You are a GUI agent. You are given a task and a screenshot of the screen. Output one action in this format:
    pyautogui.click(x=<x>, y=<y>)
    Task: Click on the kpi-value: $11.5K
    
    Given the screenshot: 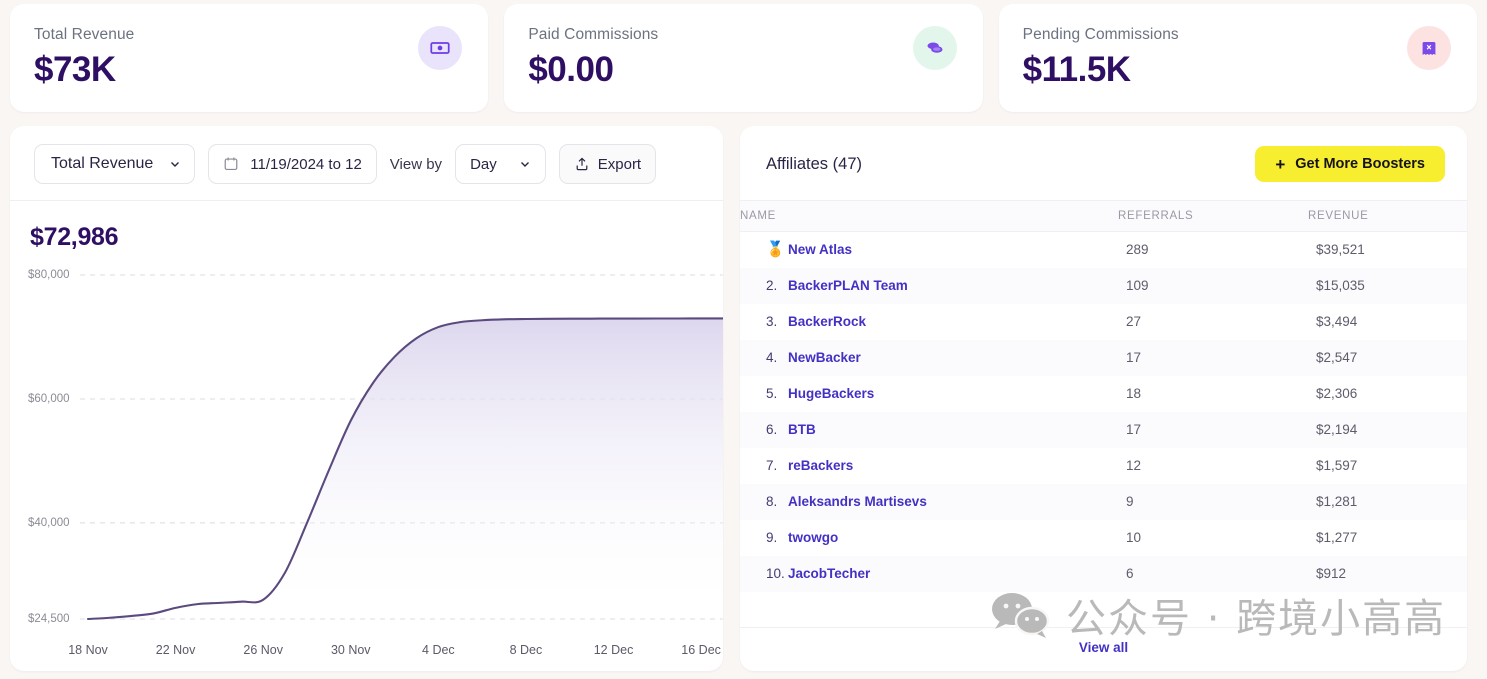 What is the action you would take?
    pyautogui.click(x=1076, y=69)
    